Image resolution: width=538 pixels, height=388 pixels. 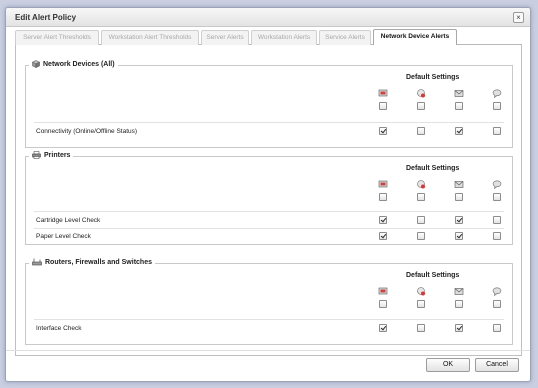 I want to click on connectivity-email-checkbox, so click(x=459, y=131).